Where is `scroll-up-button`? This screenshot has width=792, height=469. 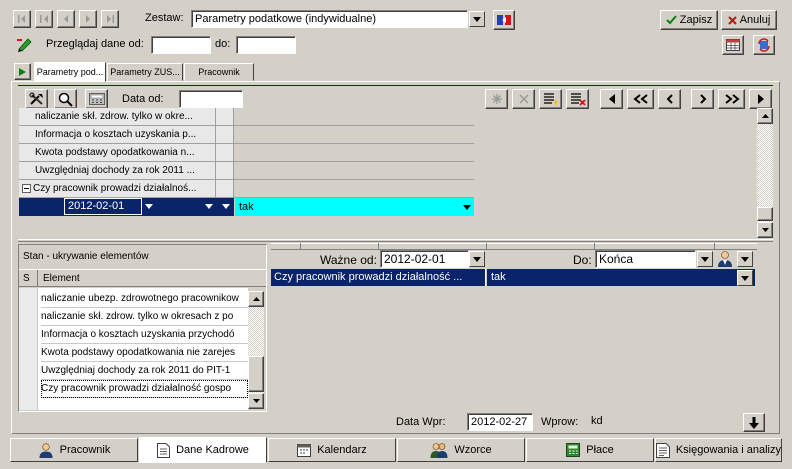
scroll-up-button is located at coordinates (765, 116).